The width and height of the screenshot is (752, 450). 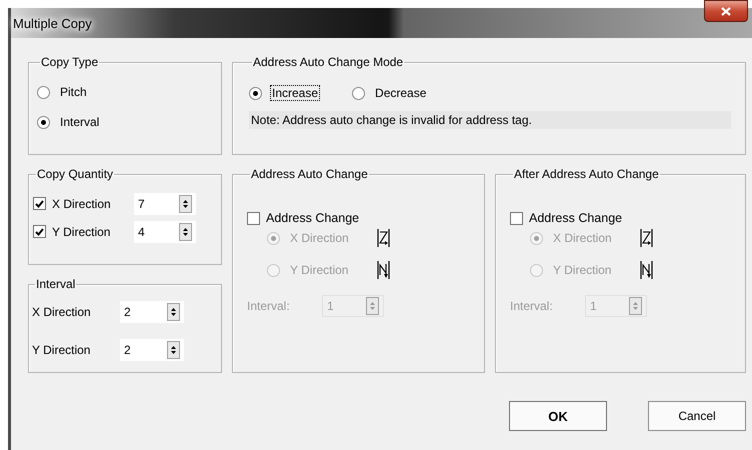 What do you see at coordinates (62, 312) in the screenshot?
I see `field-label: X Direction` at bounding box center [62, 312].